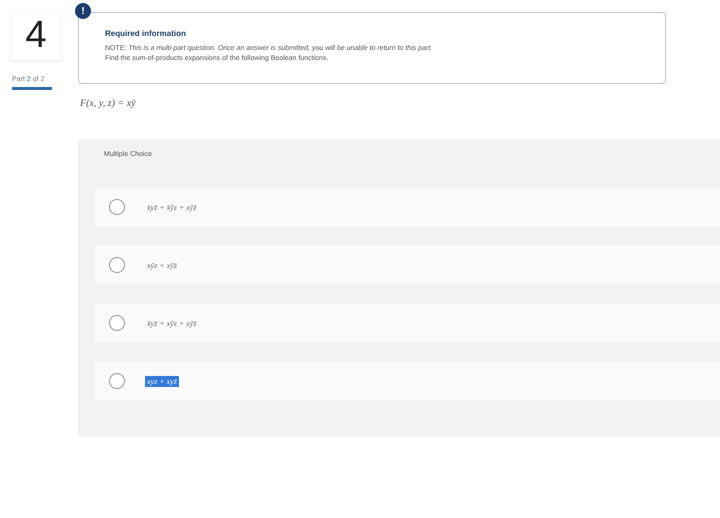  Describe the element at coordinates (36, 35) in the screenshot. I see `question-number: 4` at that location.